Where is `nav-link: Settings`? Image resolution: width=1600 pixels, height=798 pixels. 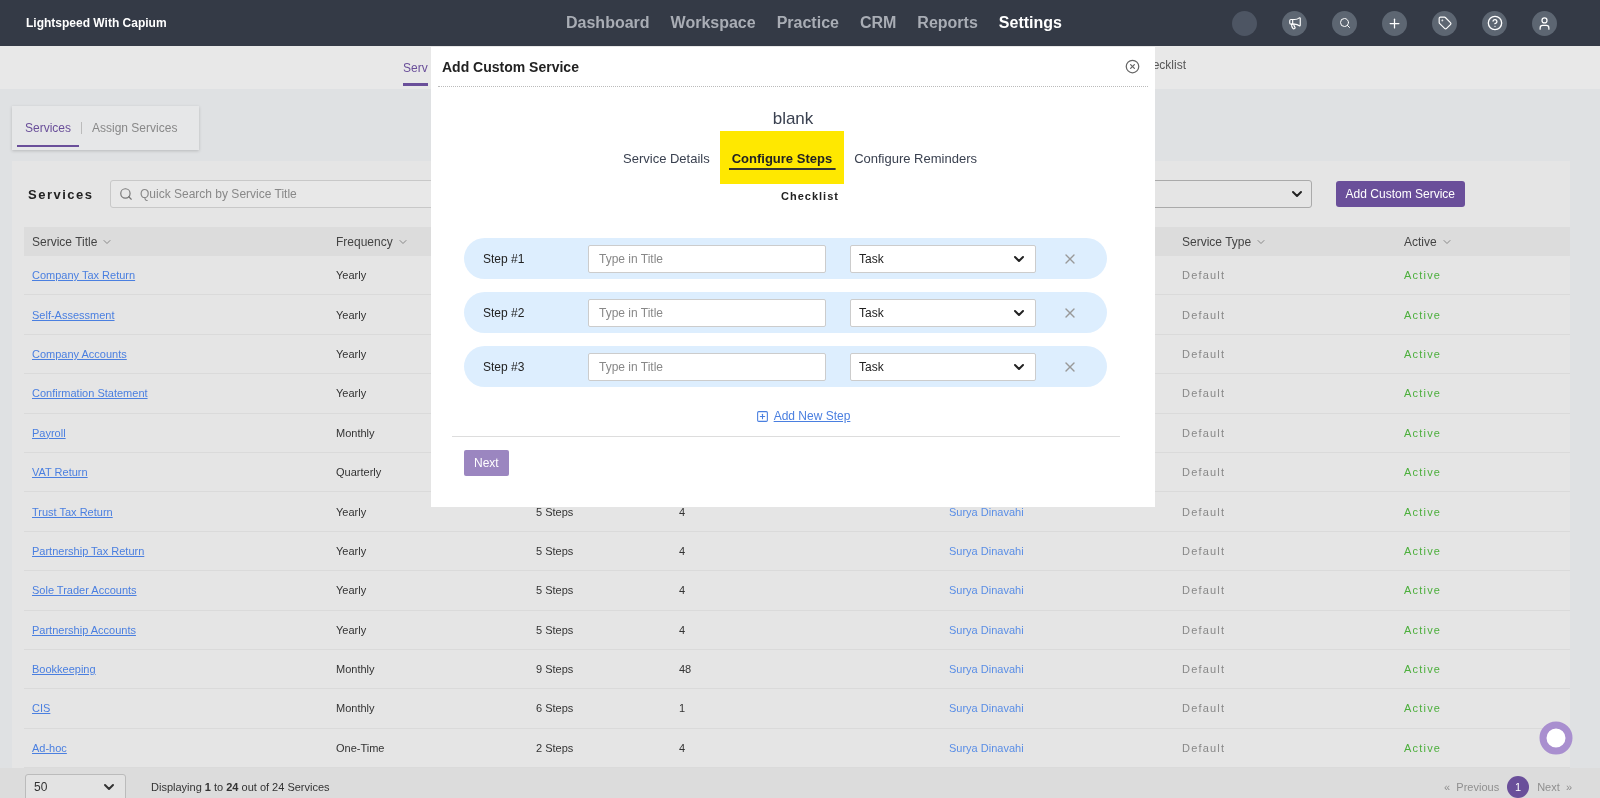 nav-link: Settings is located at coordinates (1030, 23).